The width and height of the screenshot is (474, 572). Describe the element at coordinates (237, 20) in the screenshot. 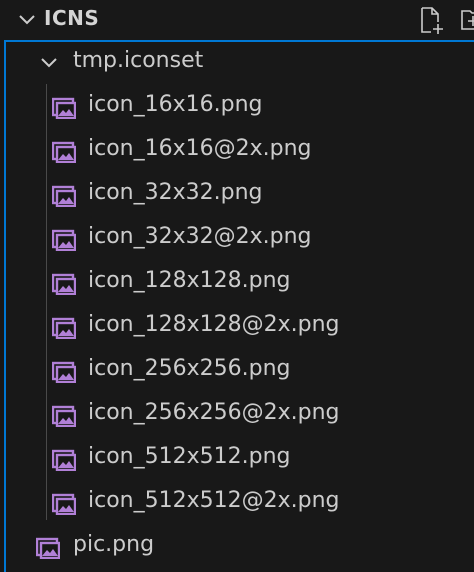

I see `explorer-section-header: ICNS` at that location.